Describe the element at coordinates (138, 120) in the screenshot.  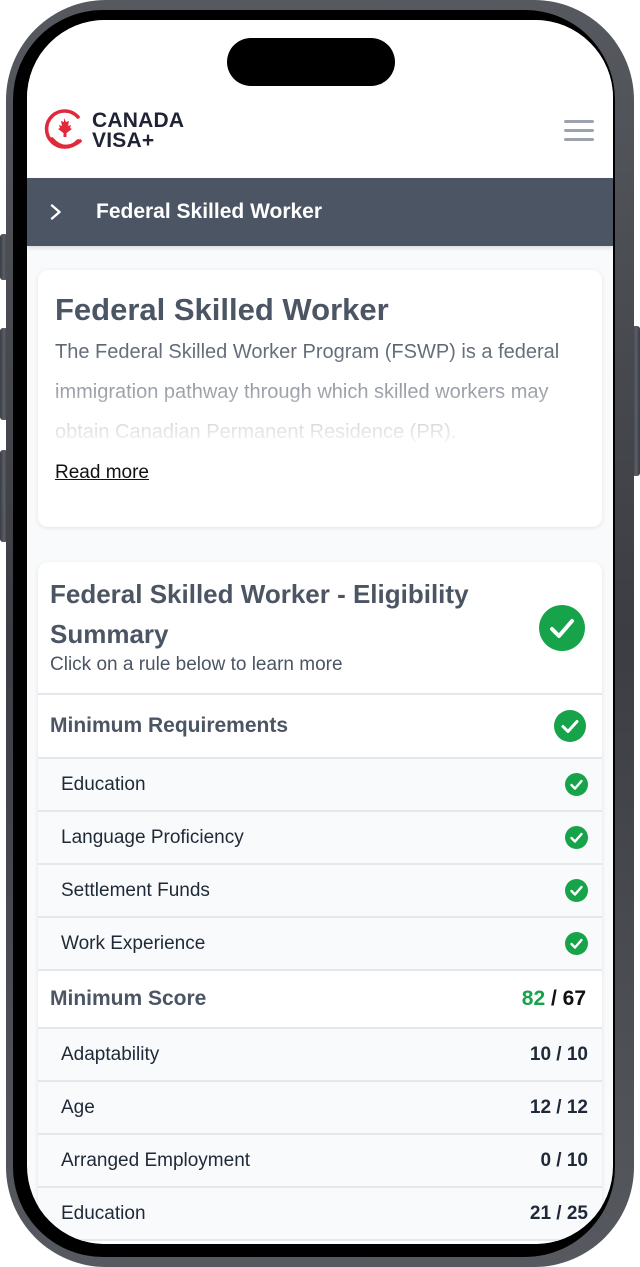
I see `logo-line-1: CANADA` at that location.